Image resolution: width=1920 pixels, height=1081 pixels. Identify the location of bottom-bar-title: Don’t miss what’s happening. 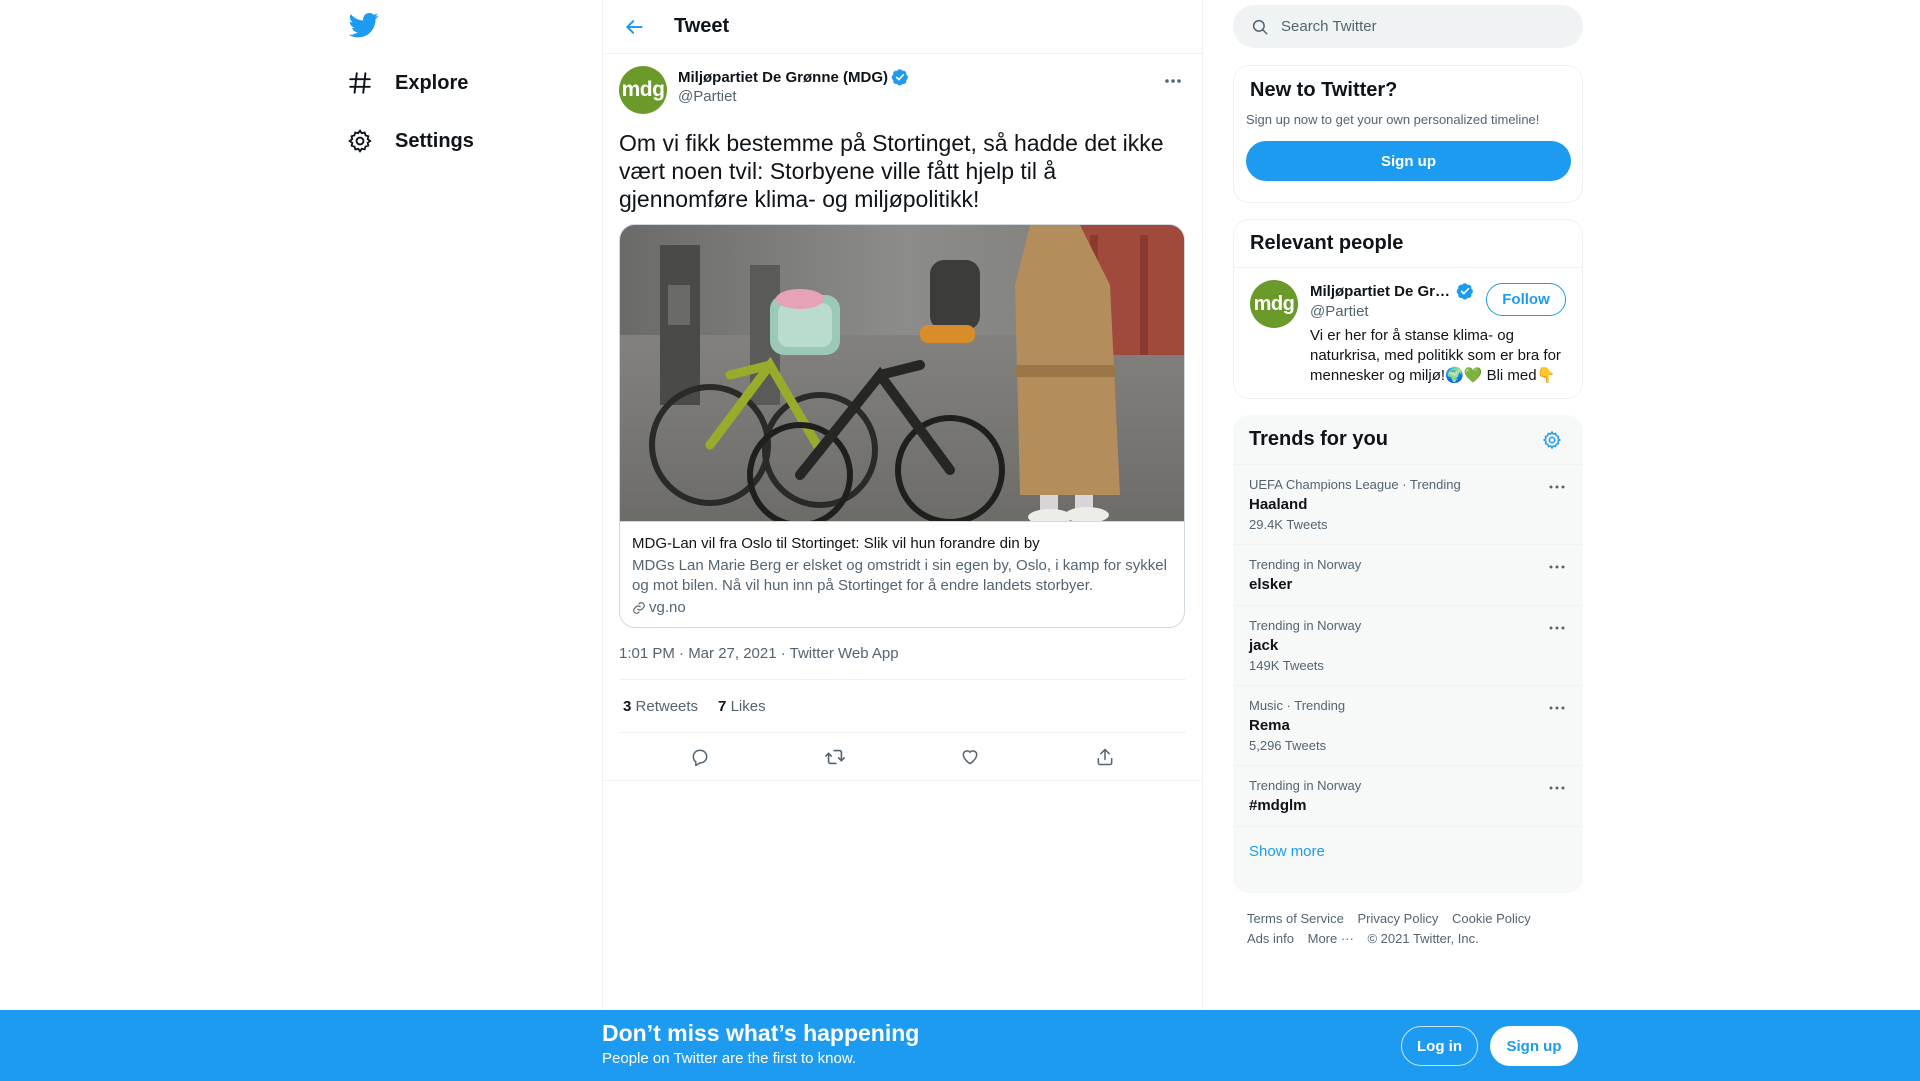
(761, 1033).